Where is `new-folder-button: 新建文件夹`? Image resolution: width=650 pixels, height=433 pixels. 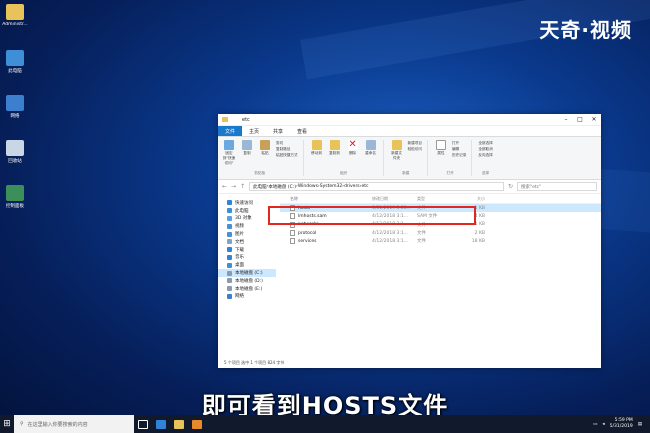
new-folder-button: 新建文件夹 is located at coordinates (397, 150).